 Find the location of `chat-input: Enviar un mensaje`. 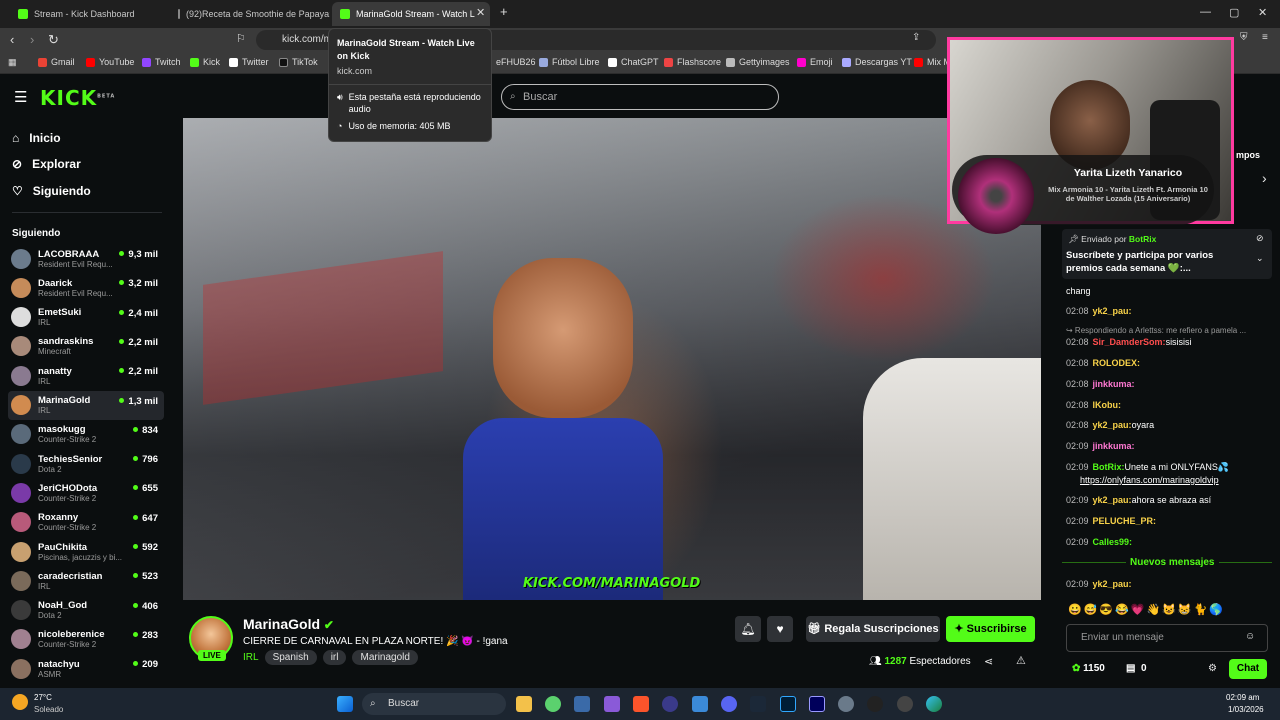

chat-input: Enviar un mensaje is located at coordinates (1167, 638).